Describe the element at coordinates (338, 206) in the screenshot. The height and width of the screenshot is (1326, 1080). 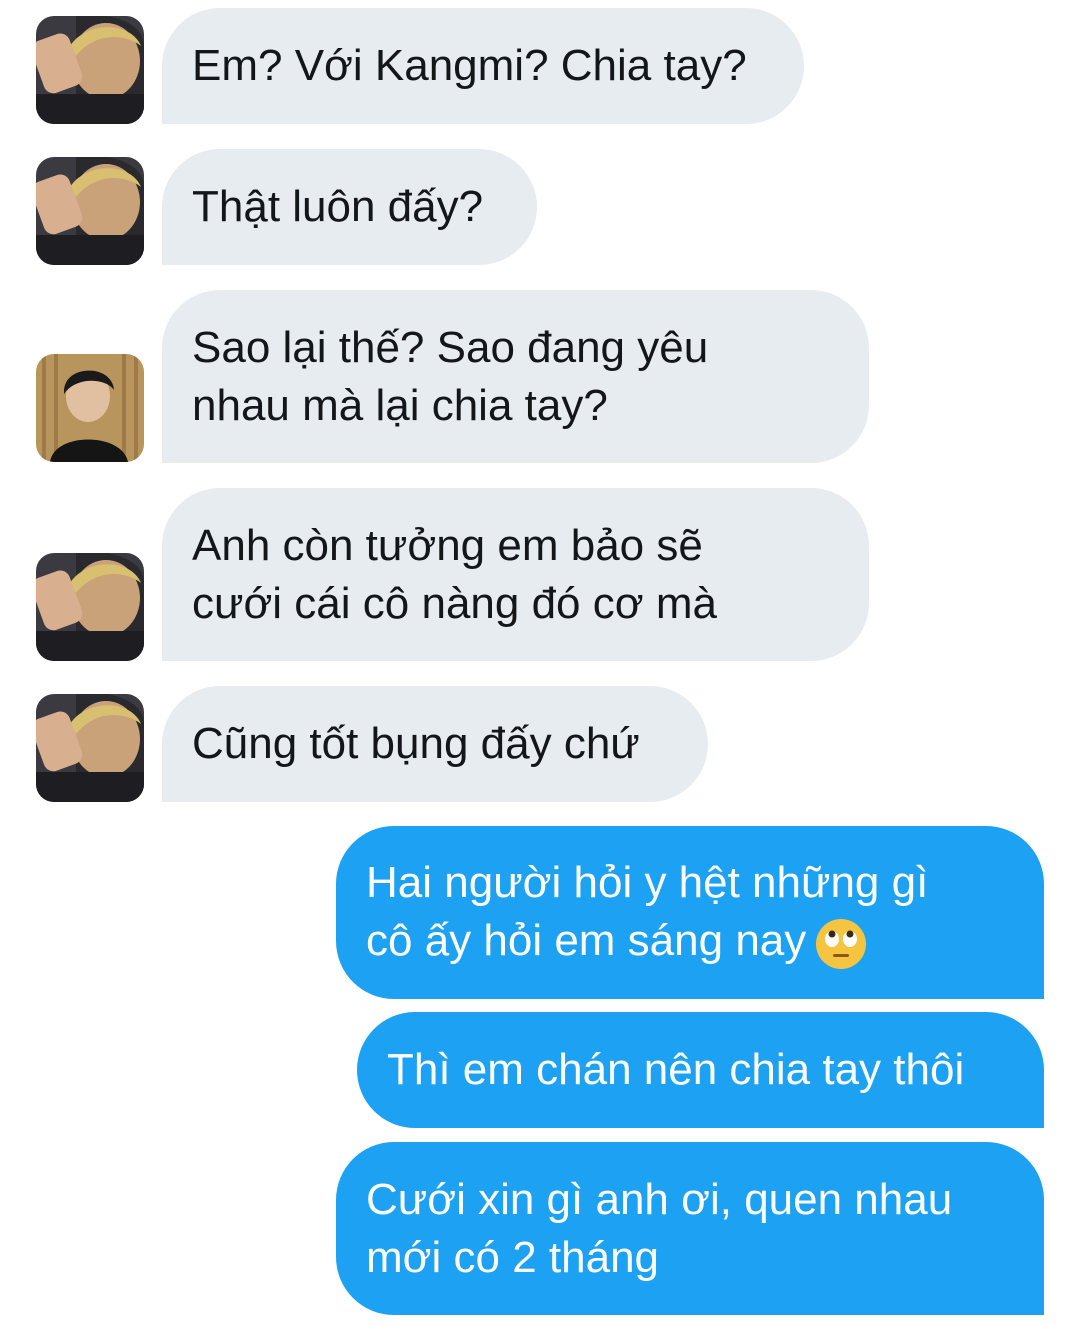
I see `message-text: Thật luôn đấy?` at that location.